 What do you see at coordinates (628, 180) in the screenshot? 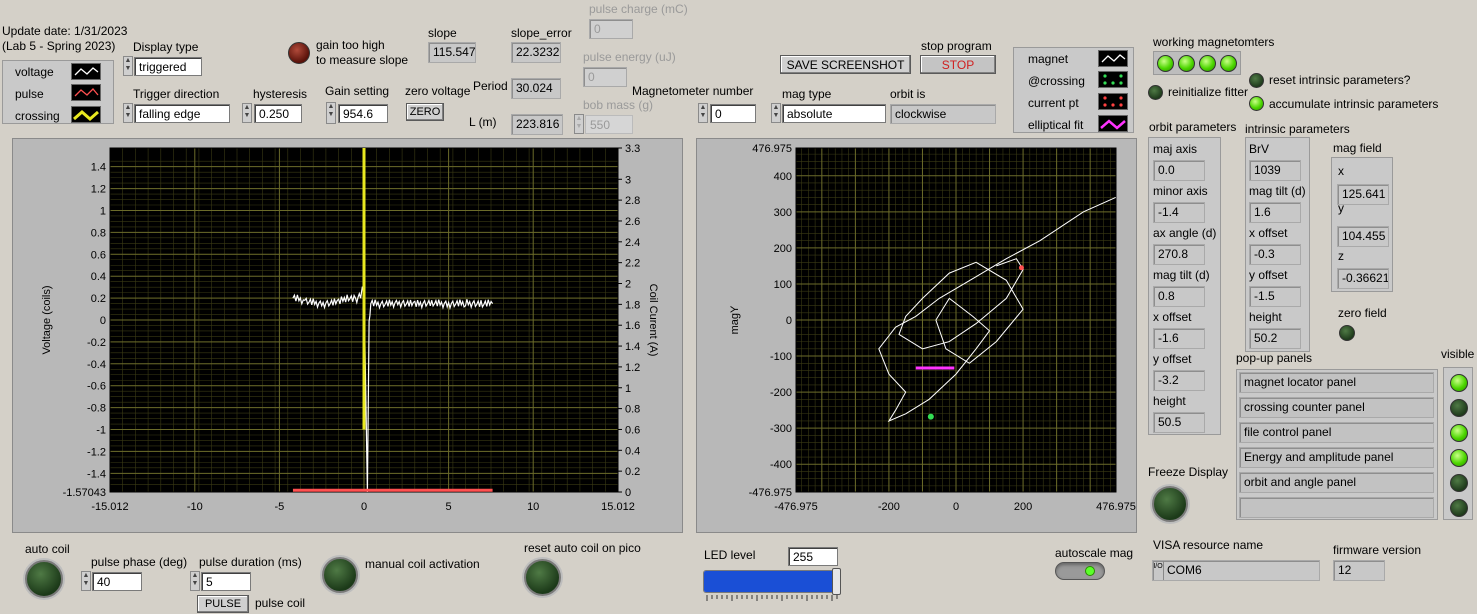
I see `y2-tick-label: 3` at bounding box center [628, 180].